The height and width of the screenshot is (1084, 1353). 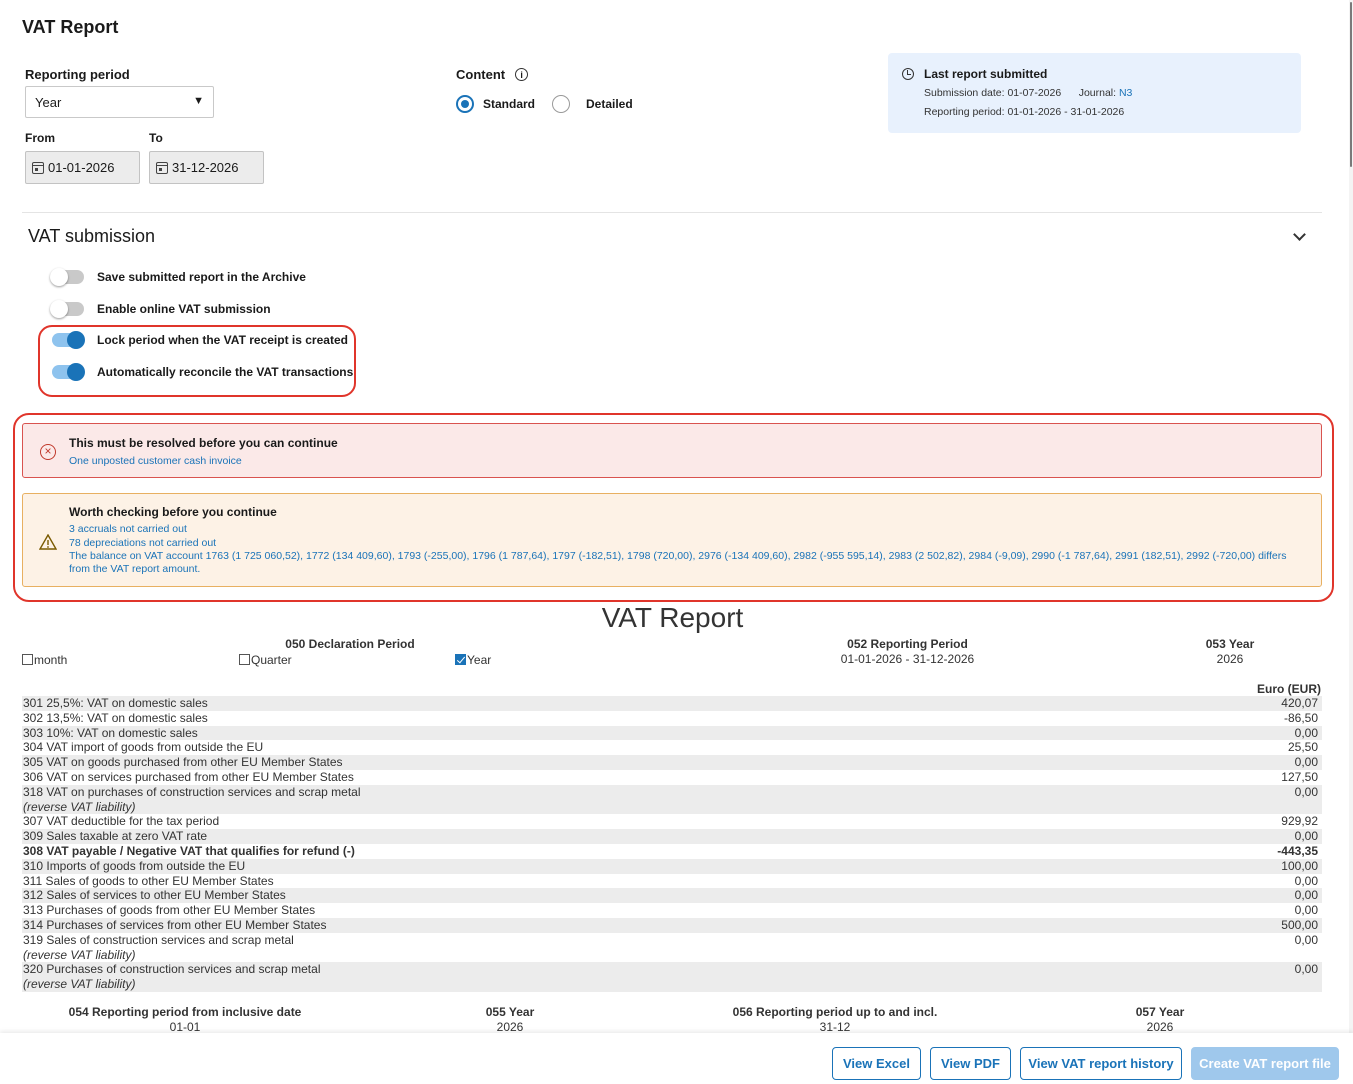 I want to click on last-report-date: Submission date: 01-07-2026 Journal: N3, so click(x=1028, y=93).